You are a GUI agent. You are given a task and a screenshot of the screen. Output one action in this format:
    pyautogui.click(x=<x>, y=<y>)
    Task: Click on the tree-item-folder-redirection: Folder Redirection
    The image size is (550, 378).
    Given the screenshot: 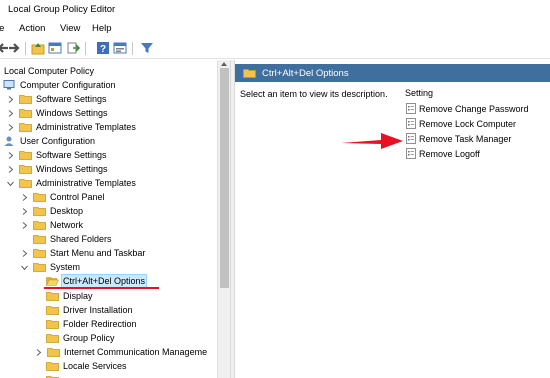 What is the action you would take?
    pyautogui.click(x=92, y=324)
    